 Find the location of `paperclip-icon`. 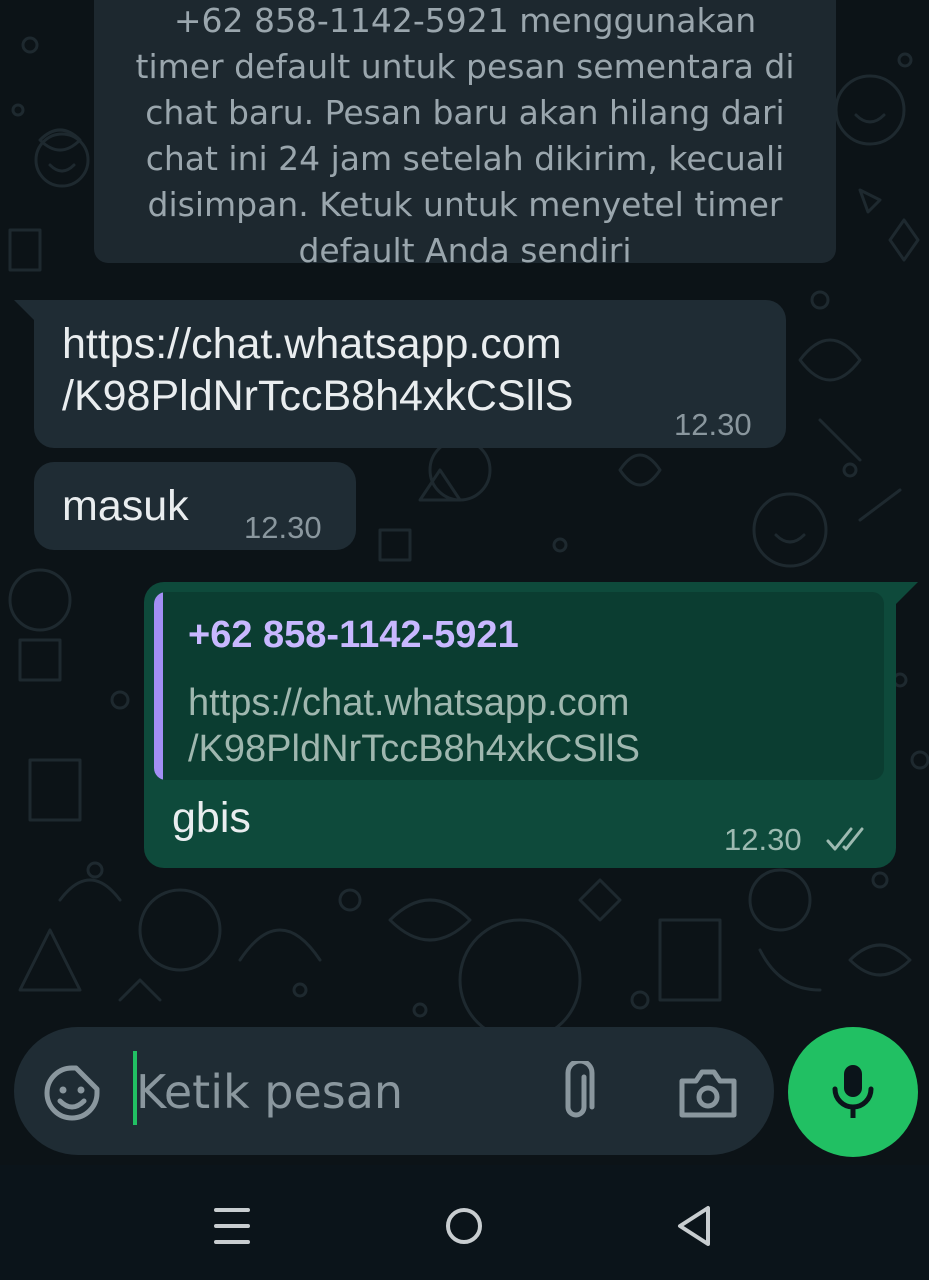

paperclip-icon is located at coordinates (578, 1092).